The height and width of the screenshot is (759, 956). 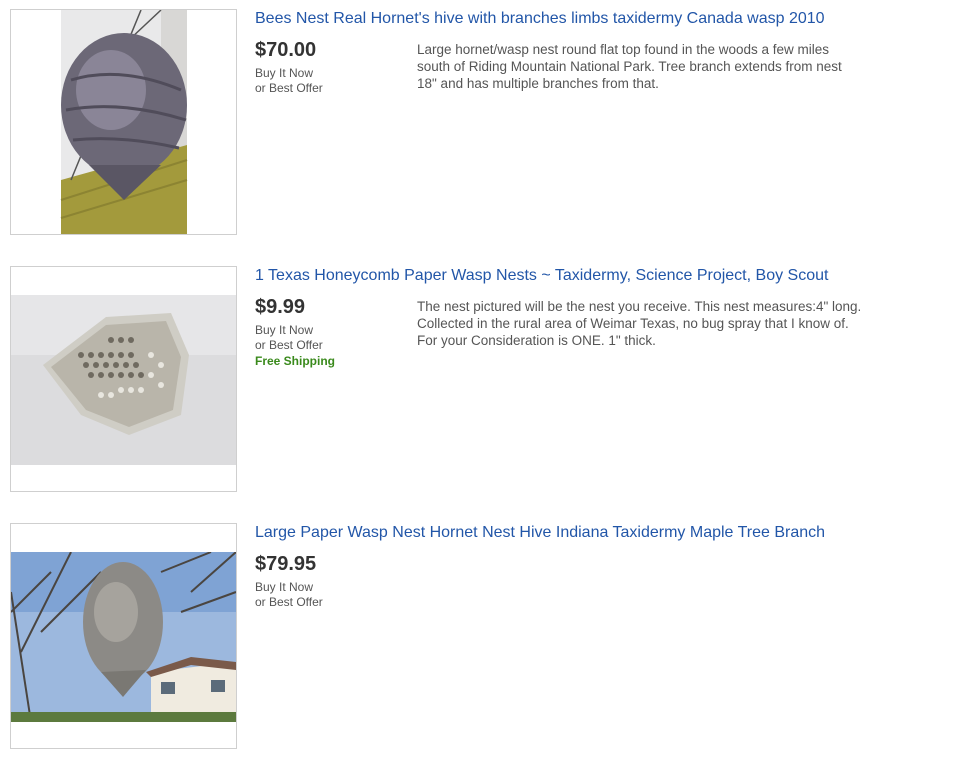 I want to click on tree-nest-image, so click(x=123, y=637).